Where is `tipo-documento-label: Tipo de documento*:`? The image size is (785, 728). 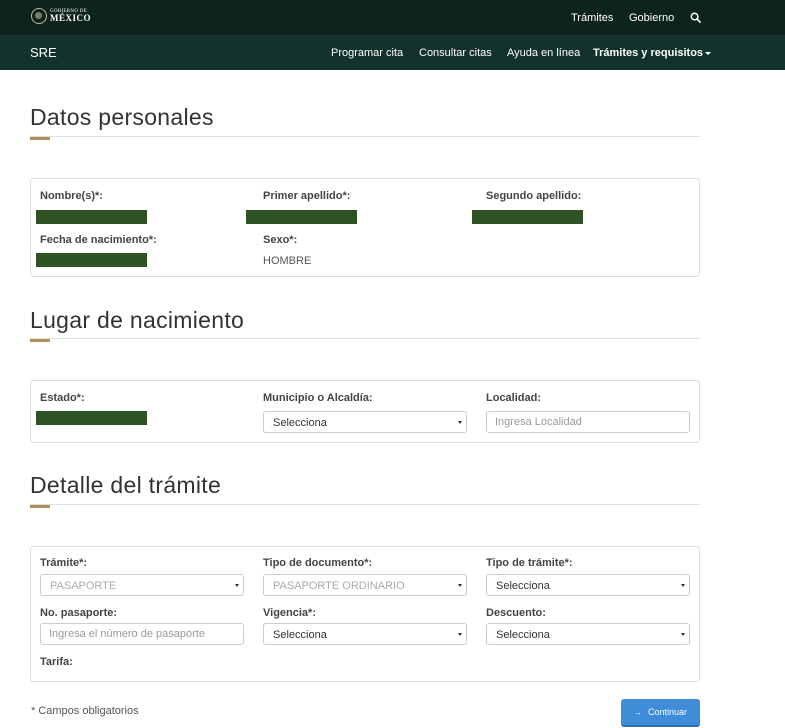 tipo-documento-label: Tipo de documento*: is located at coordinates (318, 563).